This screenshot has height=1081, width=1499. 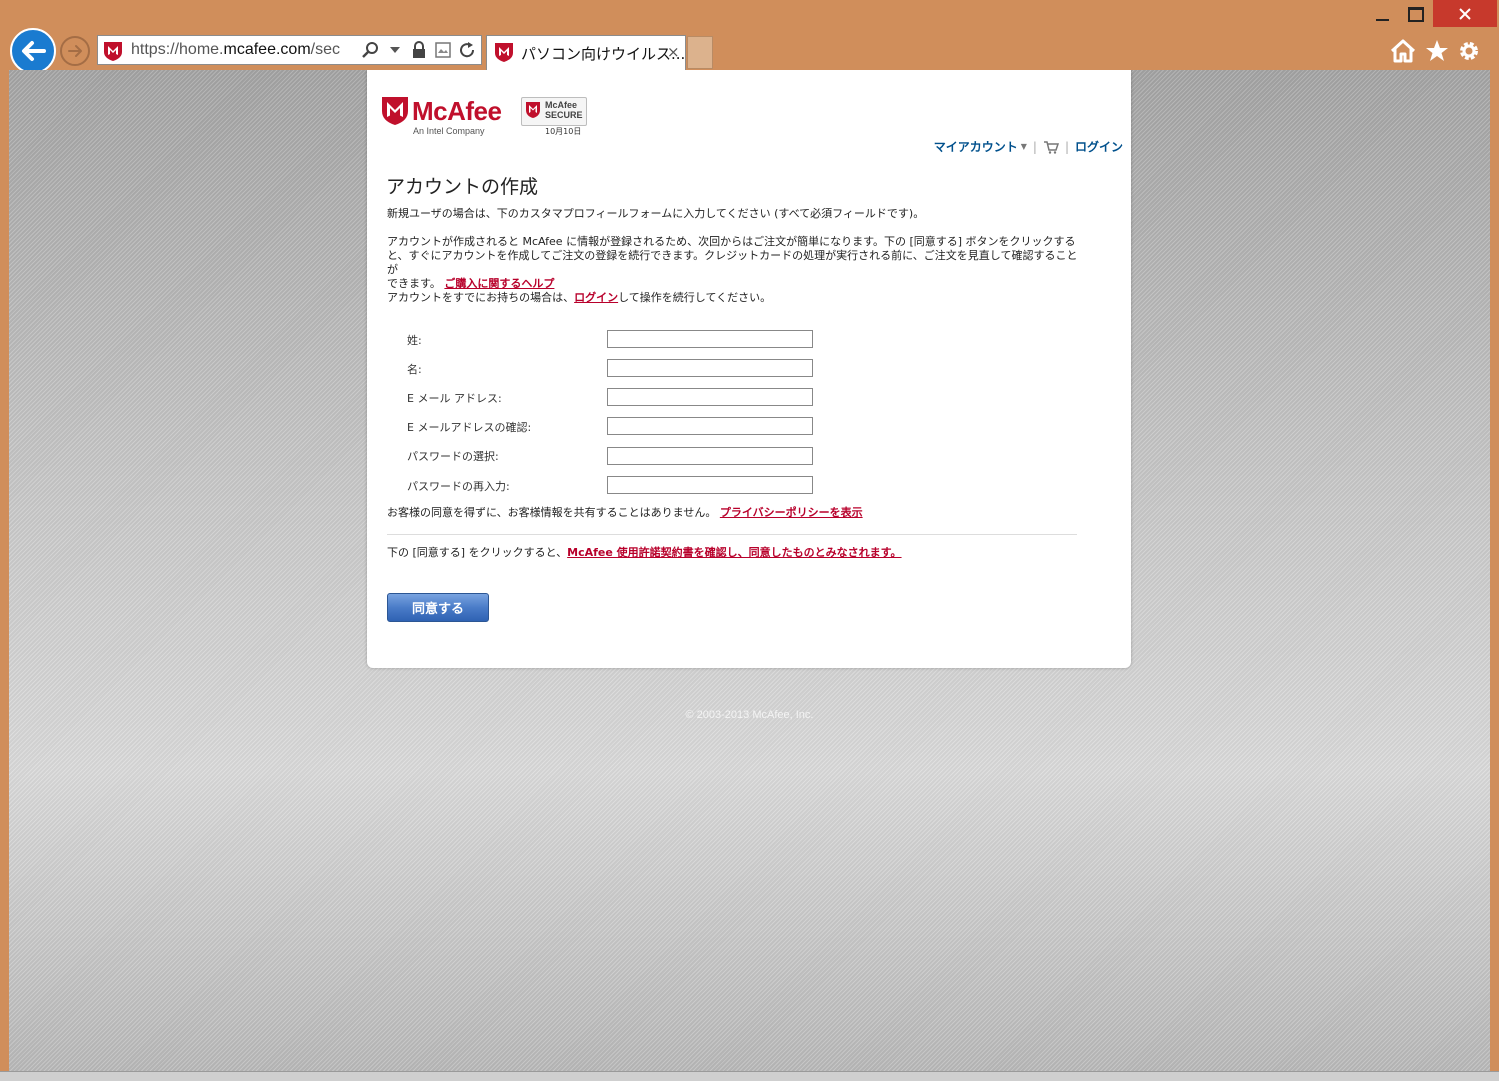 What do you see at coordinates (791, 512) in the screenshot?
I see `privacy-policy-link: プライバシーポリシーを表示` at bounding box center [791, 512].